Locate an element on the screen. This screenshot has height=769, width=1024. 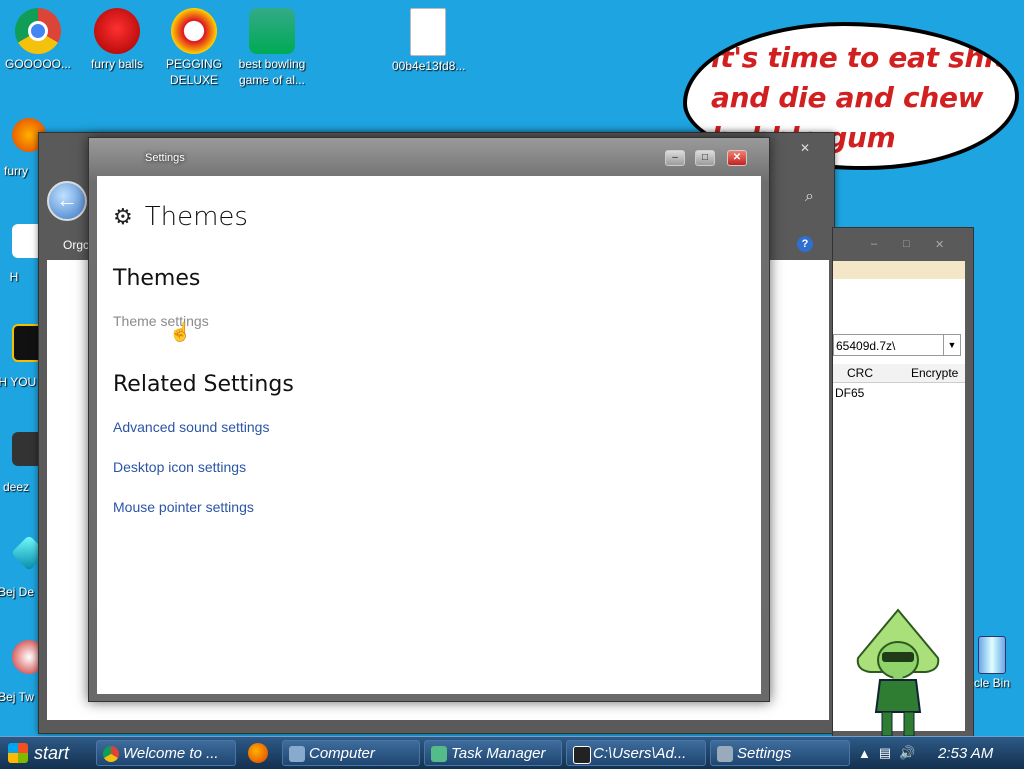
task-manager-icon is located at coordinates (439, 754).